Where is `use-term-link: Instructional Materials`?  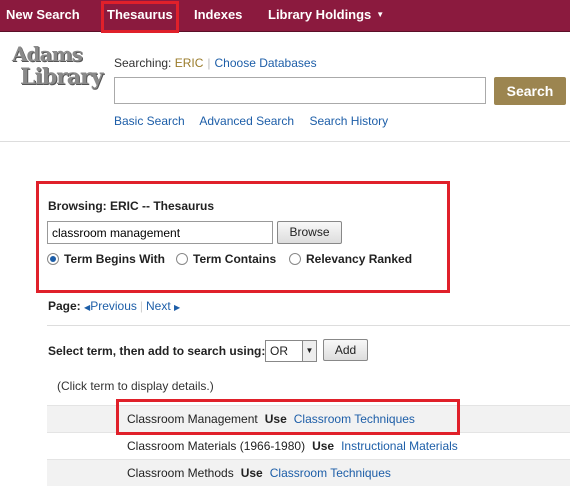 use-term-link: Instructional Materials is located at coordinates (399, 446).